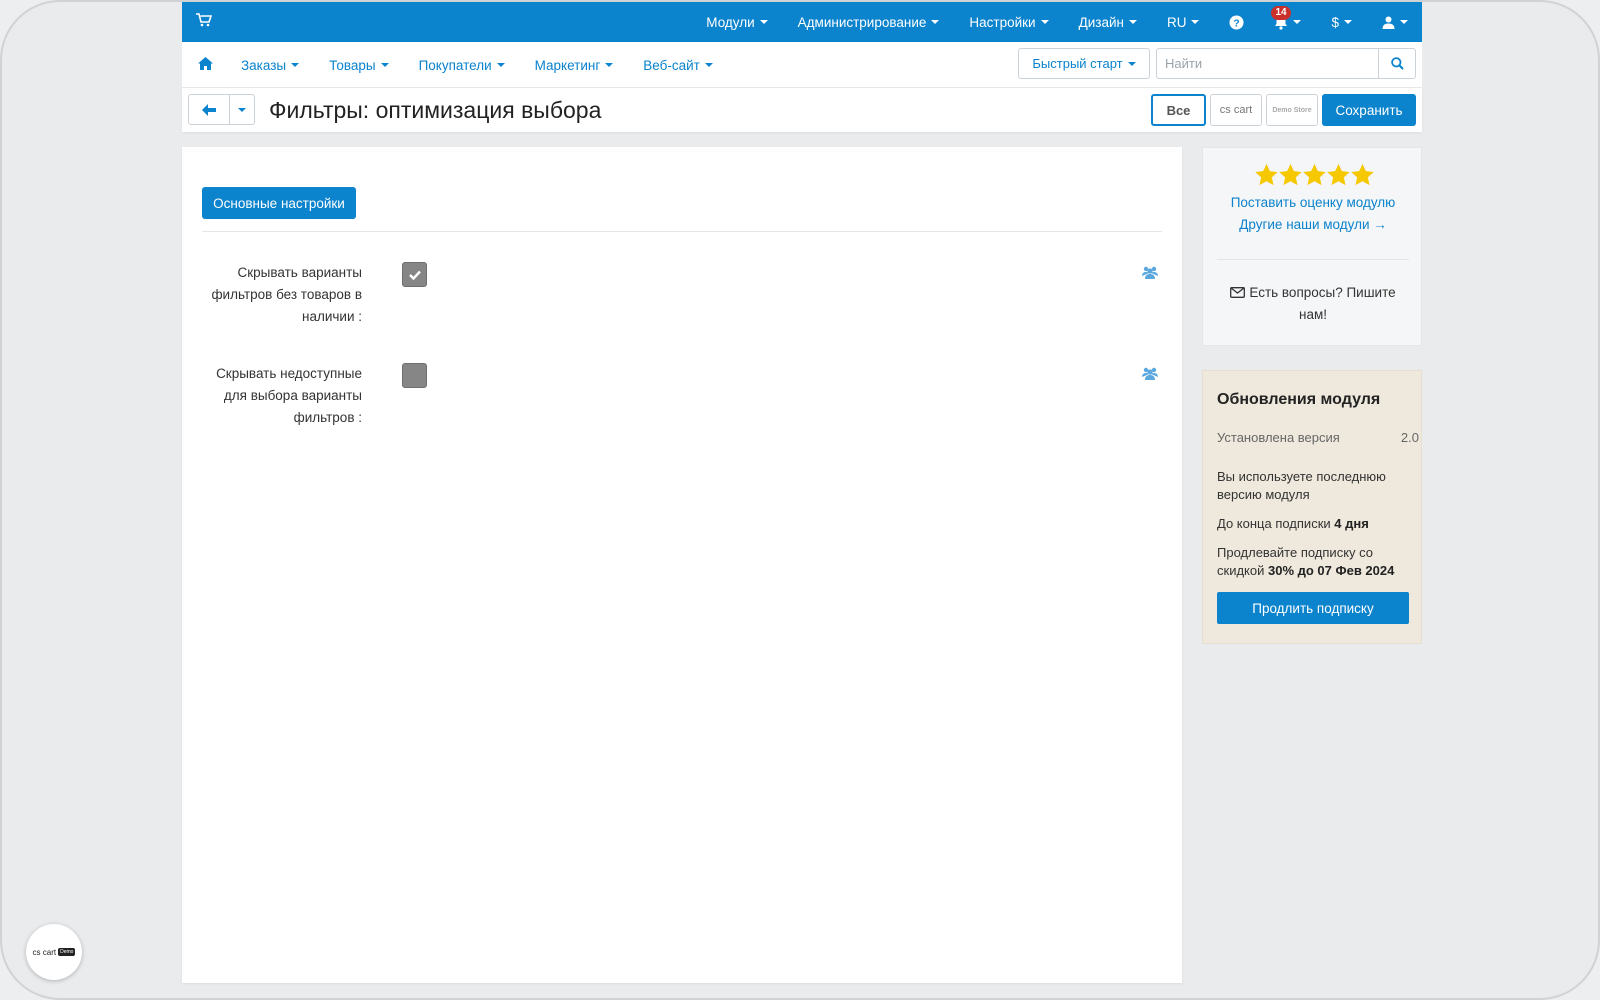  Describe the element at coordinates (1409, 437) in the screenshot. I see `installed-version-value: 2.0` at that location.